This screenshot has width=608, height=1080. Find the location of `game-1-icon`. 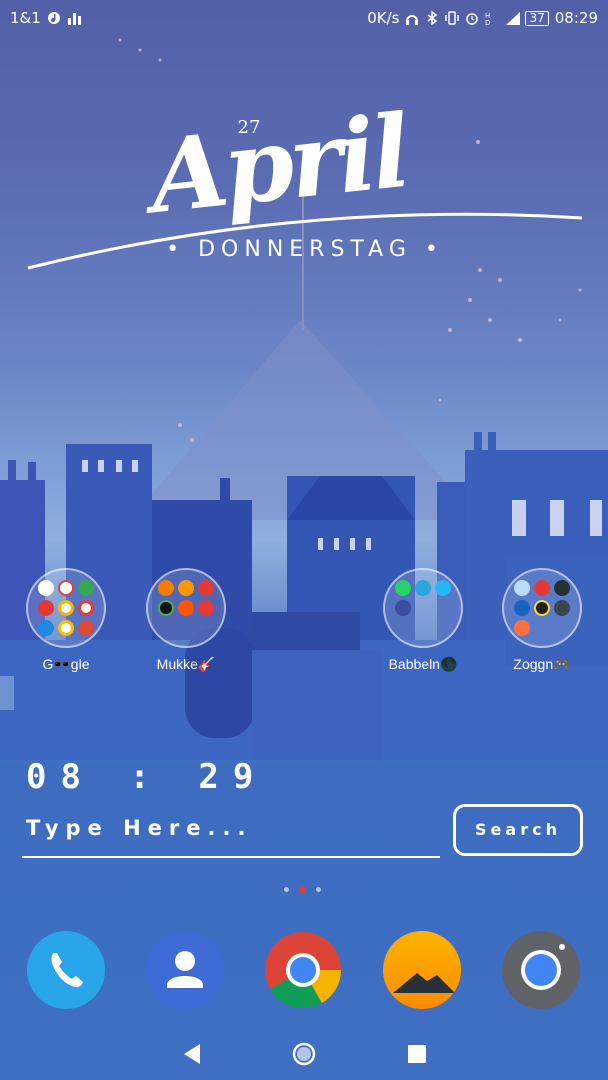

game-1-icon is located at coordinates (522, 588).